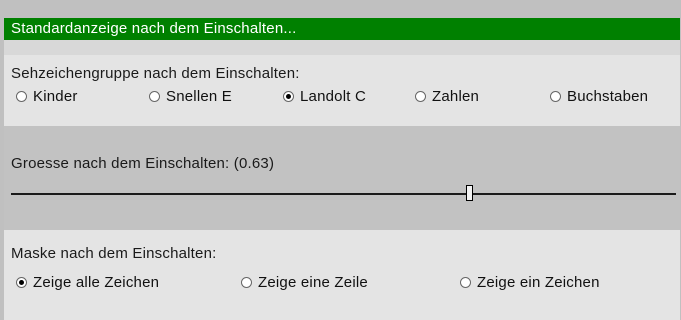  What do you see at coordinates (155, 73) in the screenshot?
I see `symbol-group-label: Sehzeichengruppe nach dem Einschalten:` at bounding box center [155, 73].